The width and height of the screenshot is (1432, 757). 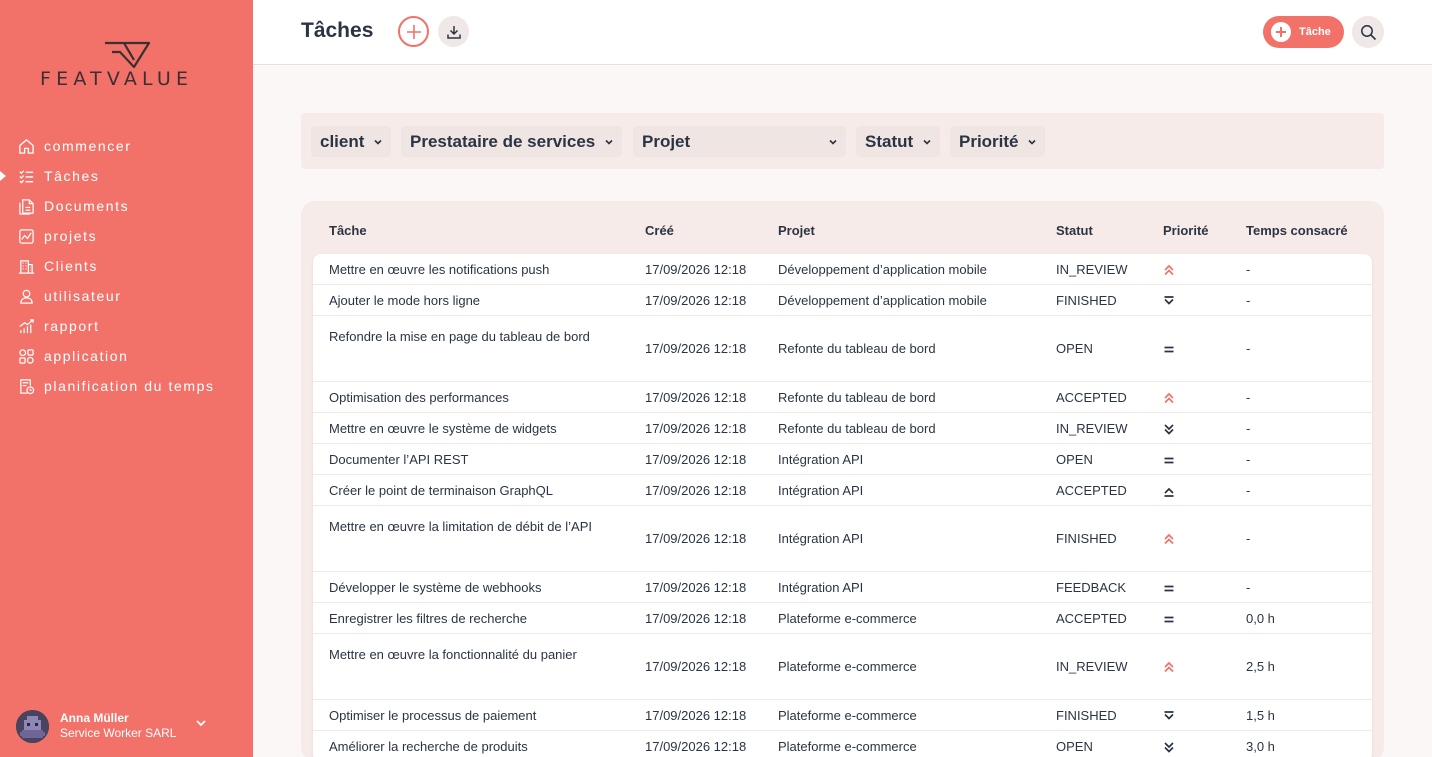 I want to click on avatar, so click(x=32, y=726).